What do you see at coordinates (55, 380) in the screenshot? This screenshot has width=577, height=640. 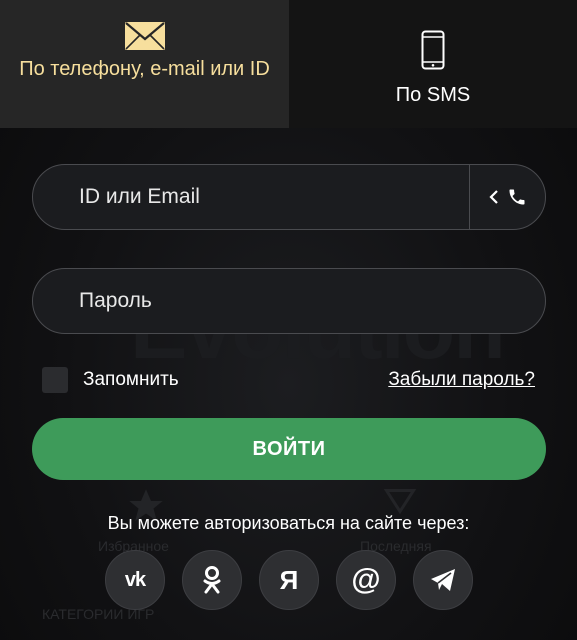 I see `remember-me-checkbox` at bounding box center [55, 380].